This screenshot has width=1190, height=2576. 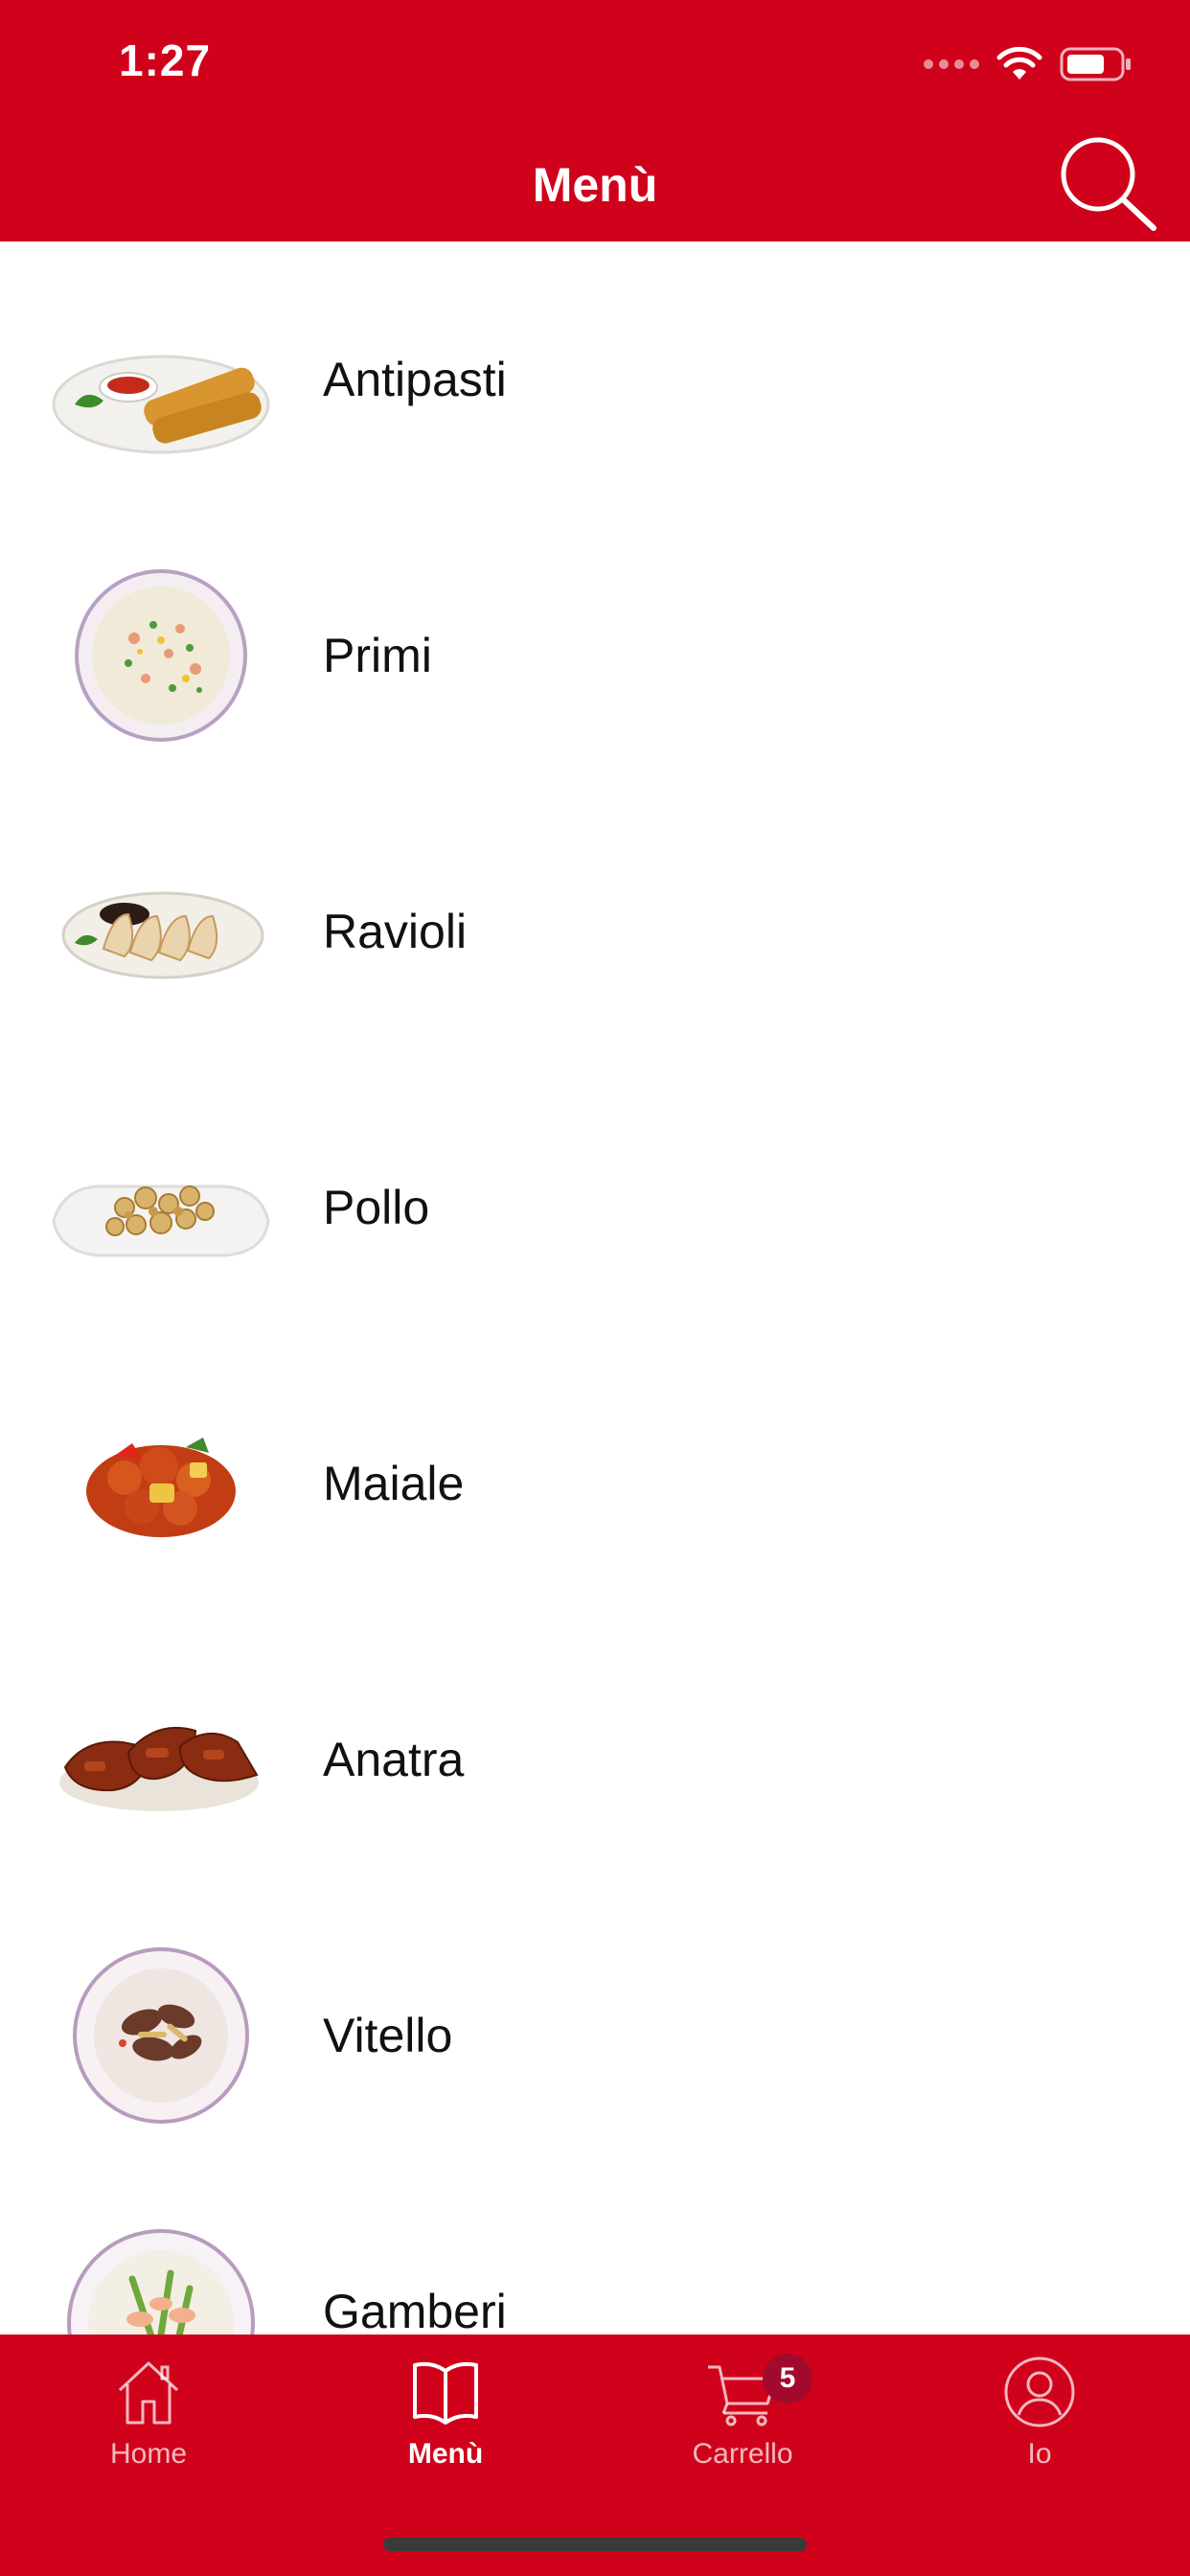 What do you see at coordinates (161, 1759) in the screenshot?
I see `roast-duck-icon` at bounding box center [161, 1759].